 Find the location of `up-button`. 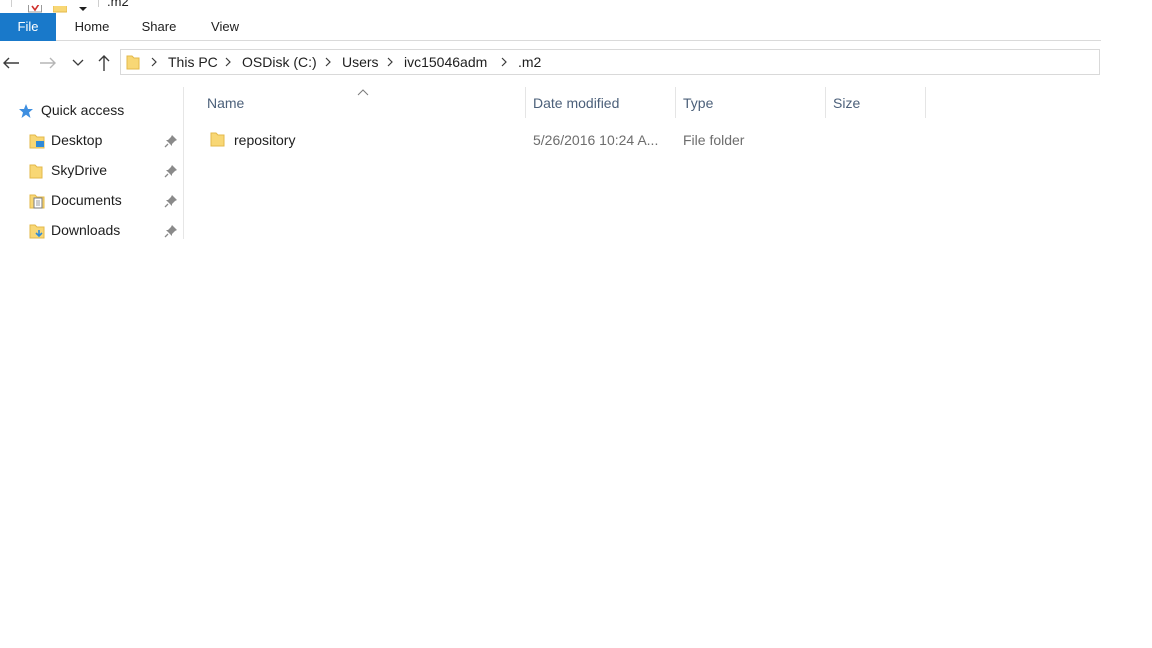

up-button is located at coordinates (104, 63).